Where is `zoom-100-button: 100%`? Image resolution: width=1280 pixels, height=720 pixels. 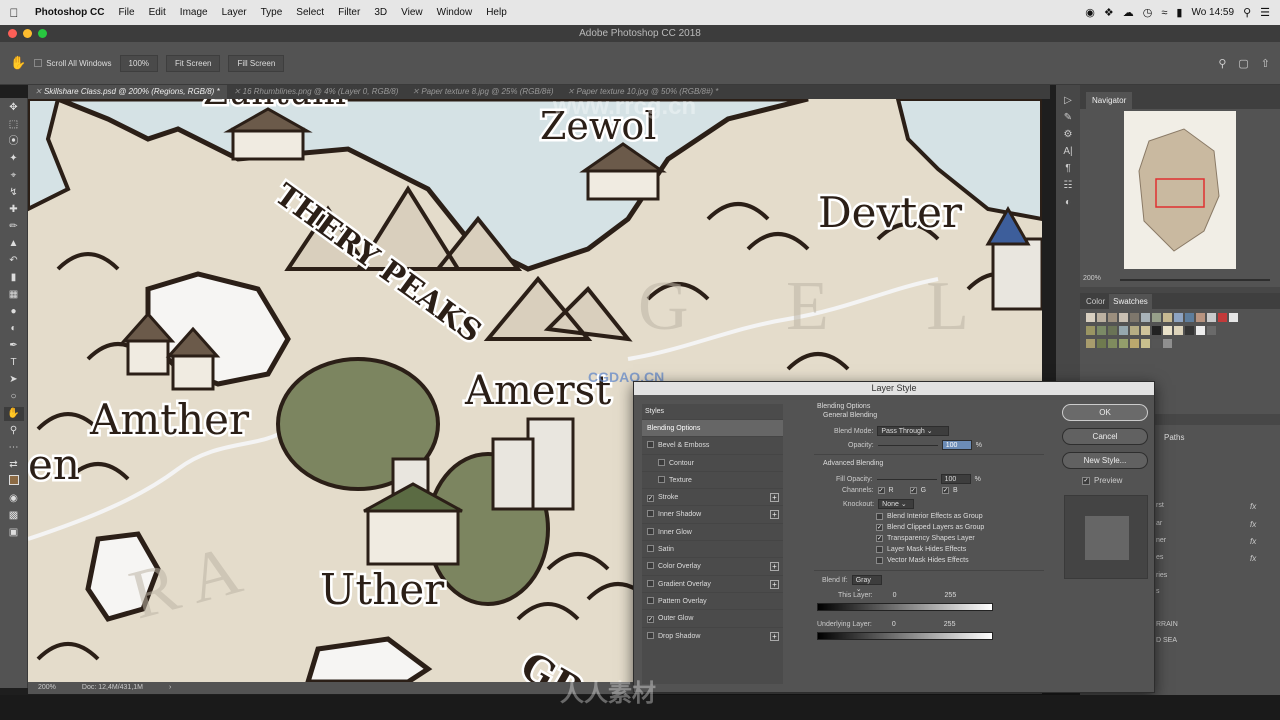
zoom-100-button: 100% is located at coordinates (139, 63).